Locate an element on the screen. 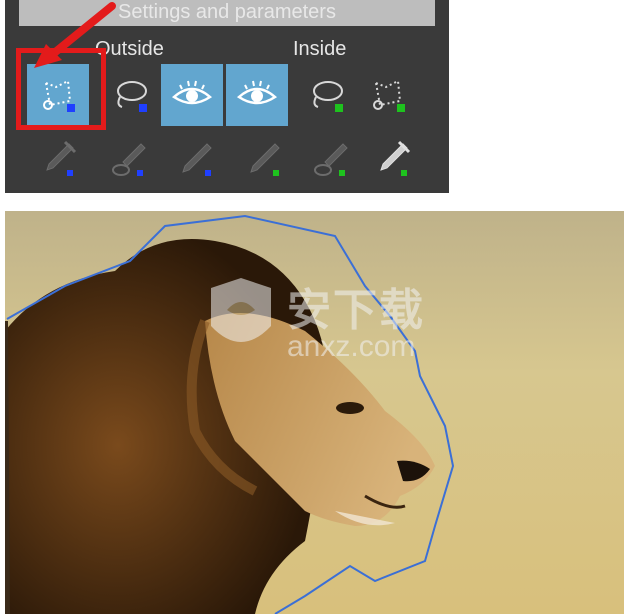 This screenshot has width=624, height=614. watermark-title: 安下载 is located at coordinates (356, 310).